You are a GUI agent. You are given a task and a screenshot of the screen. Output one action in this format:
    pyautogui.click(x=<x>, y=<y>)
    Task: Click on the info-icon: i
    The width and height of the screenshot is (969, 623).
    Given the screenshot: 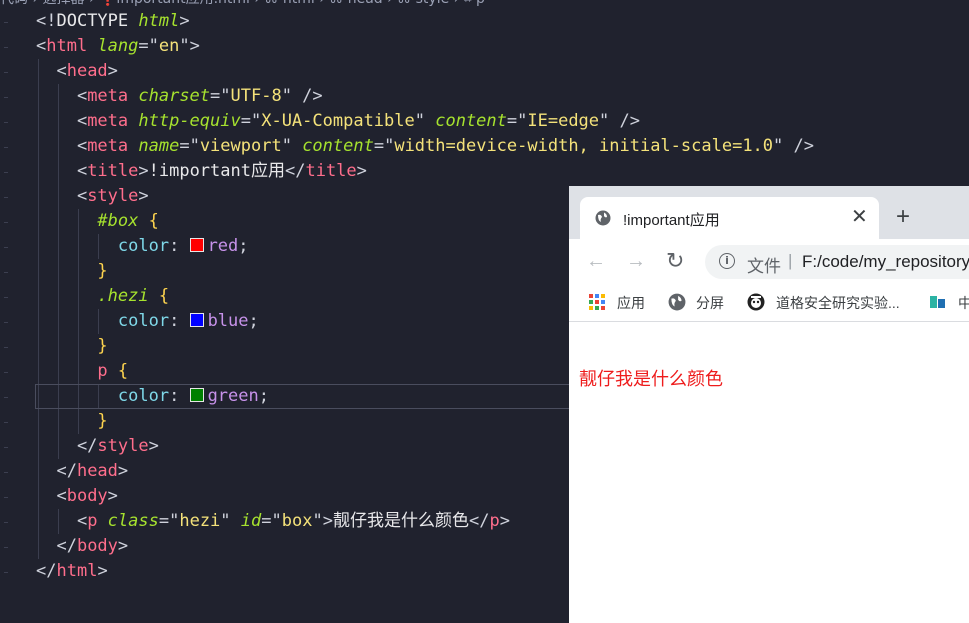 What is the action you would take?
    pyautogui.click(x=727, y=261)
    